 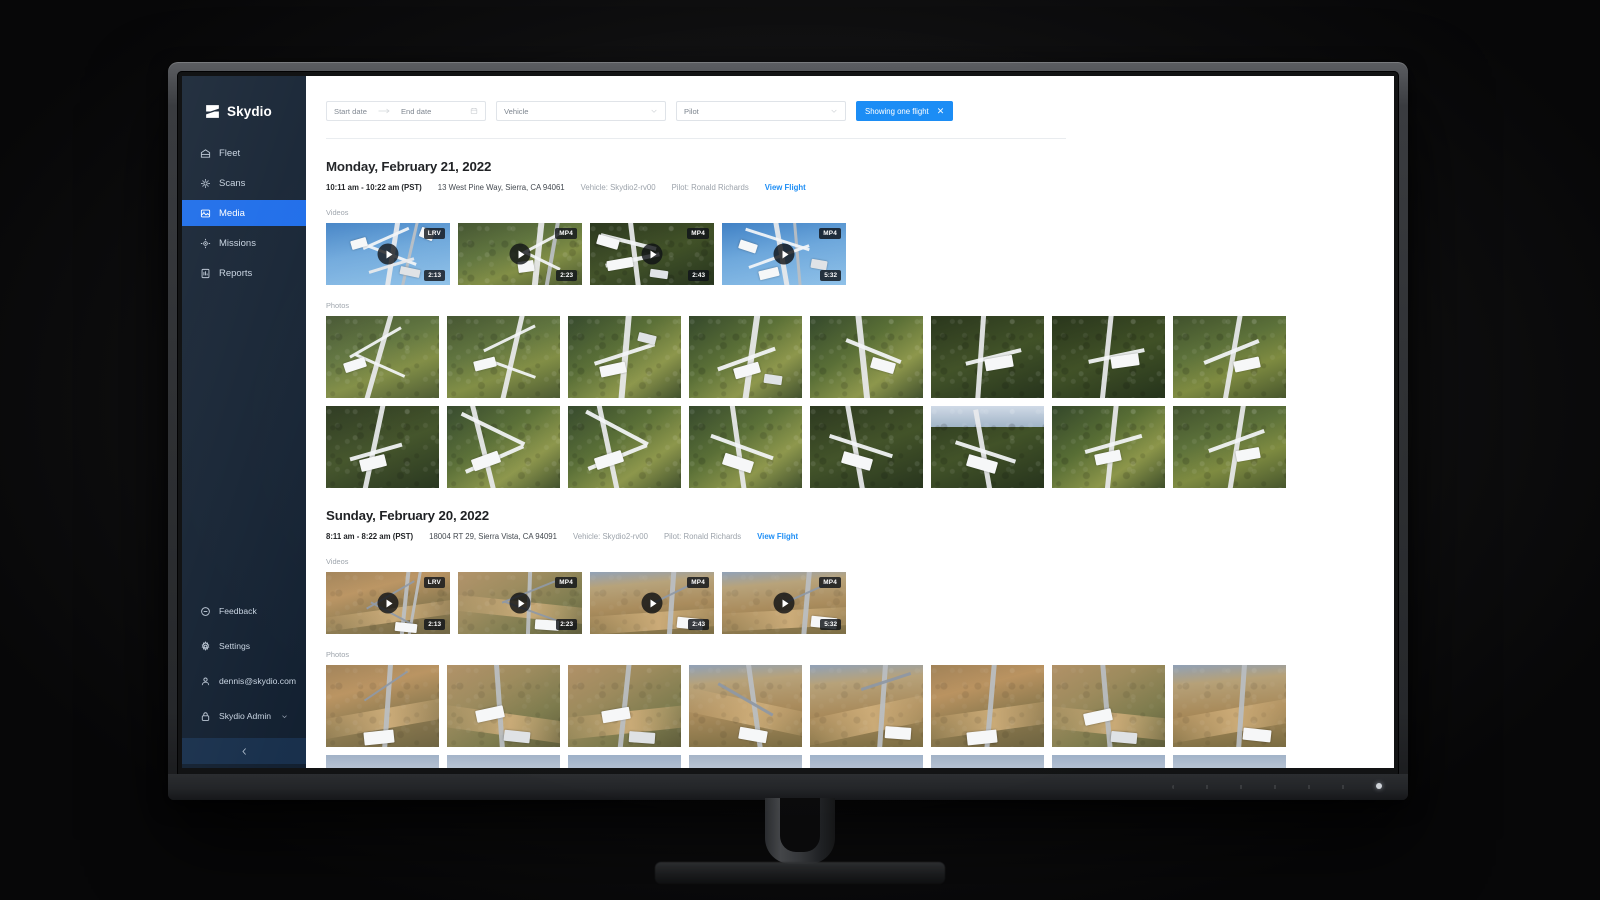 I want to click on primary-nav: Fleet Scans Media Missions Reports, so click(x=244, y=215).